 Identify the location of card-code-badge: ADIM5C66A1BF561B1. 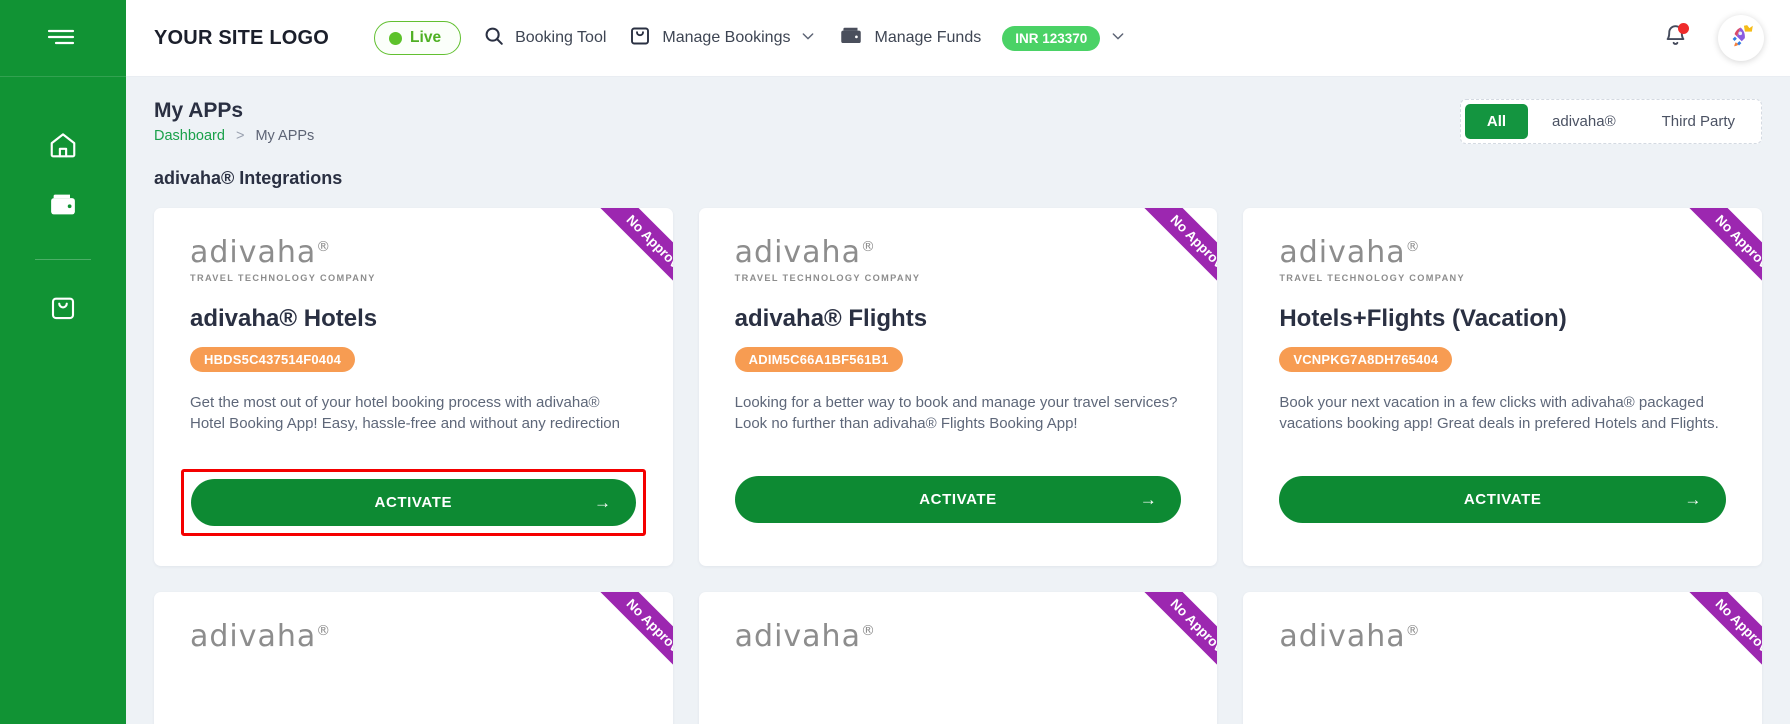
(818, 359).